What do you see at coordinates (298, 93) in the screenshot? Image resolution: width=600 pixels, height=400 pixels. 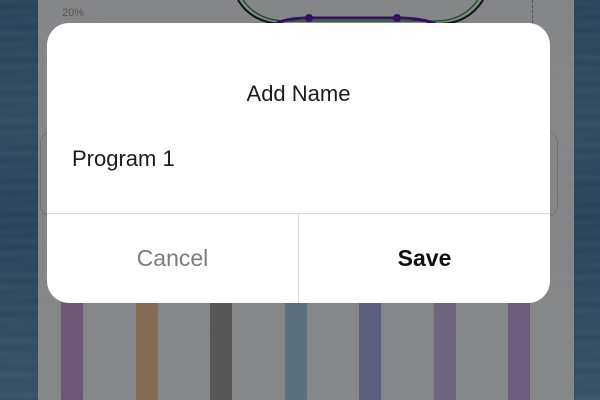 I see `dialog-title: Add Name` at bounding box center [298, 93].